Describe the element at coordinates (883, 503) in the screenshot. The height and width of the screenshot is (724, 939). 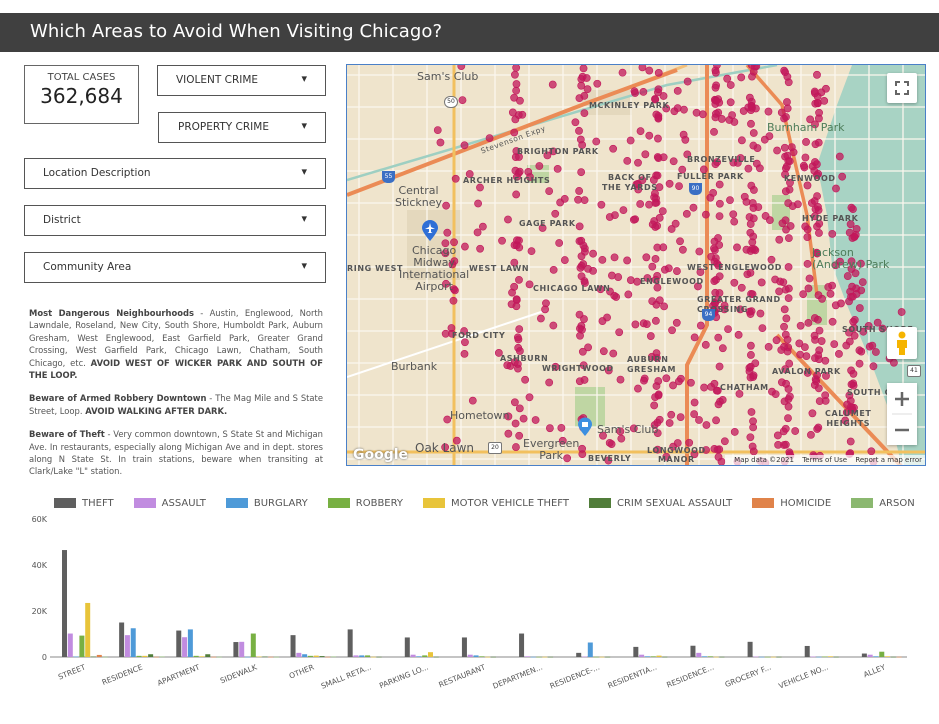
I see `legend-item: ARSON` at that location.